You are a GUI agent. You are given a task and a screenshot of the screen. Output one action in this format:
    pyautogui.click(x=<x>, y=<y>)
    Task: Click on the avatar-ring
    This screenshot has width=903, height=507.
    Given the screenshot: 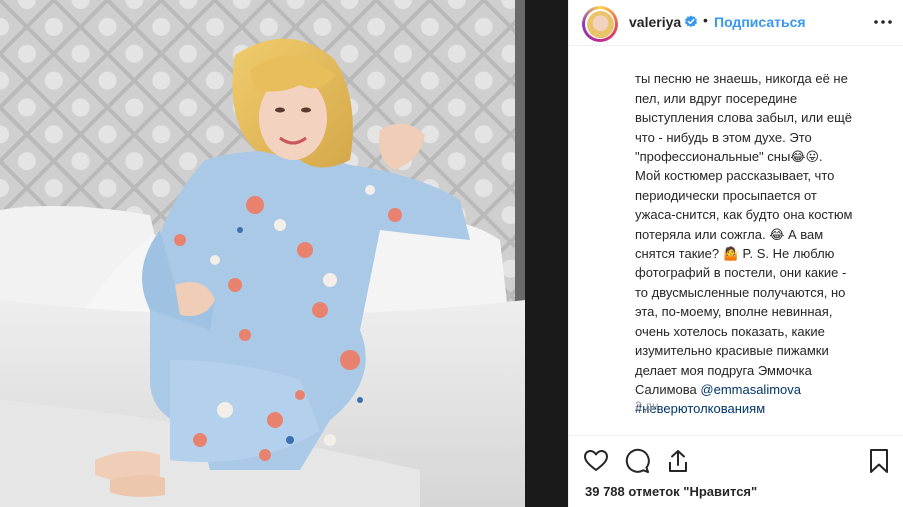 What is the action you would take?
    pyautogui.click(x=600, y=24)
    